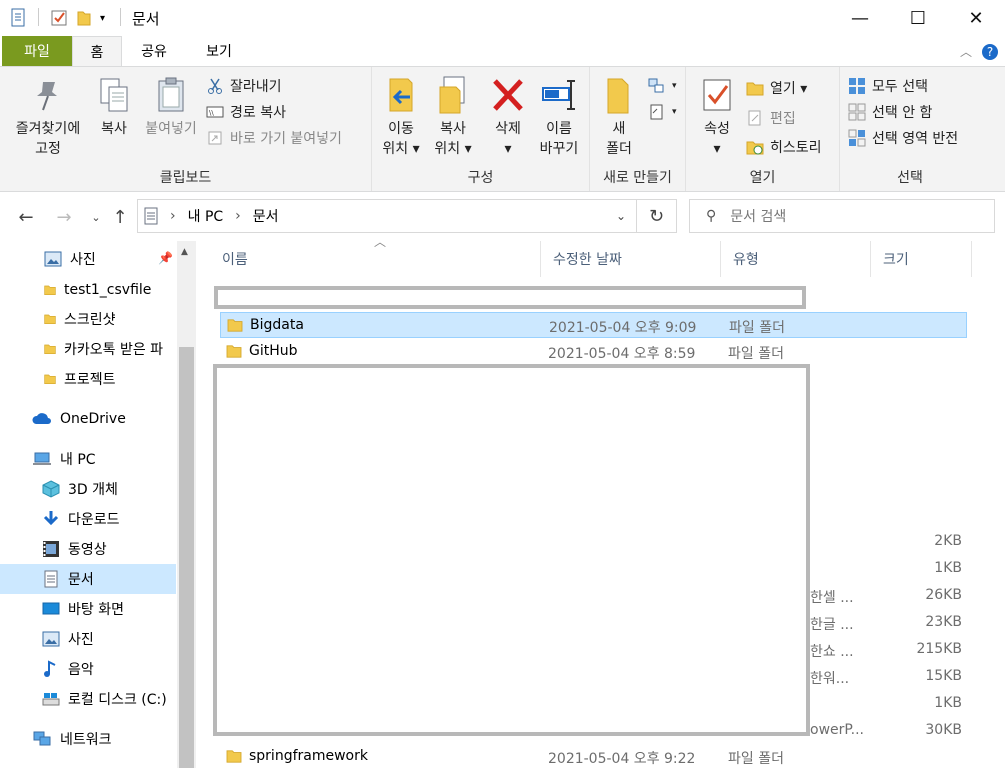  What do you see at coordinates (114, 129) in the screenshot?
I see `copy-label: 복사` at bounding box center [114, 129].